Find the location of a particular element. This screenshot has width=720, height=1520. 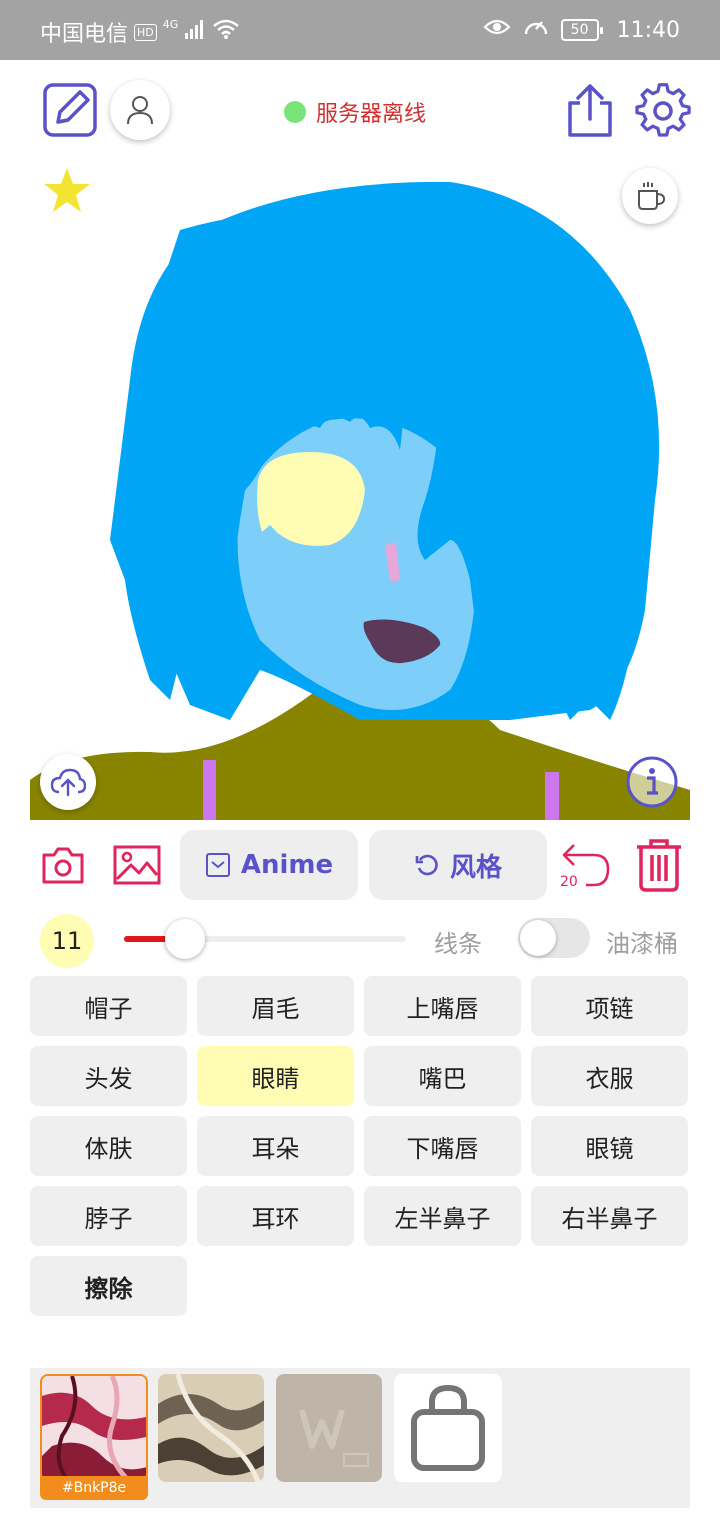

server-status: 服务器离线 is located at coordinates (355, 112).